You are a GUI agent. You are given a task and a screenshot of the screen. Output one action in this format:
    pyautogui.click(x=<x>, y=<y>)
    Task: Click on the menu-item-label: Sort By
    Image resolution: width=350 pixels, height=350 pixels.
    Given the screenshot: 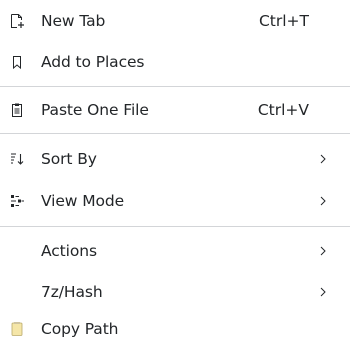 What is the action you would take?
    pyautogui.click(x=69, y=159)
    